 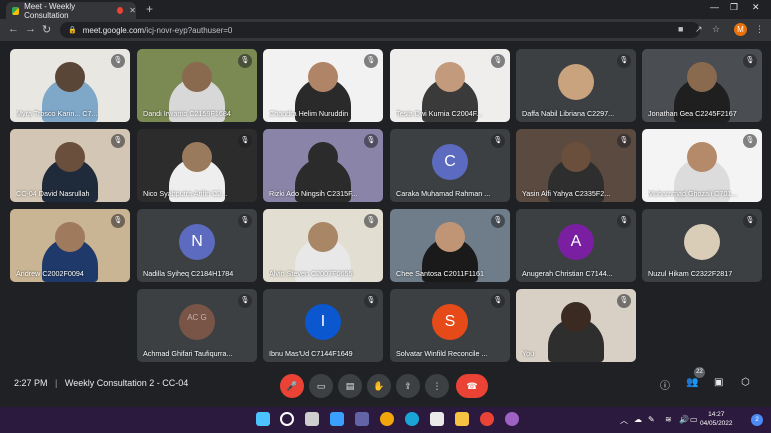 I want to click on notification-badge: 2, so click(x=757, y=420).